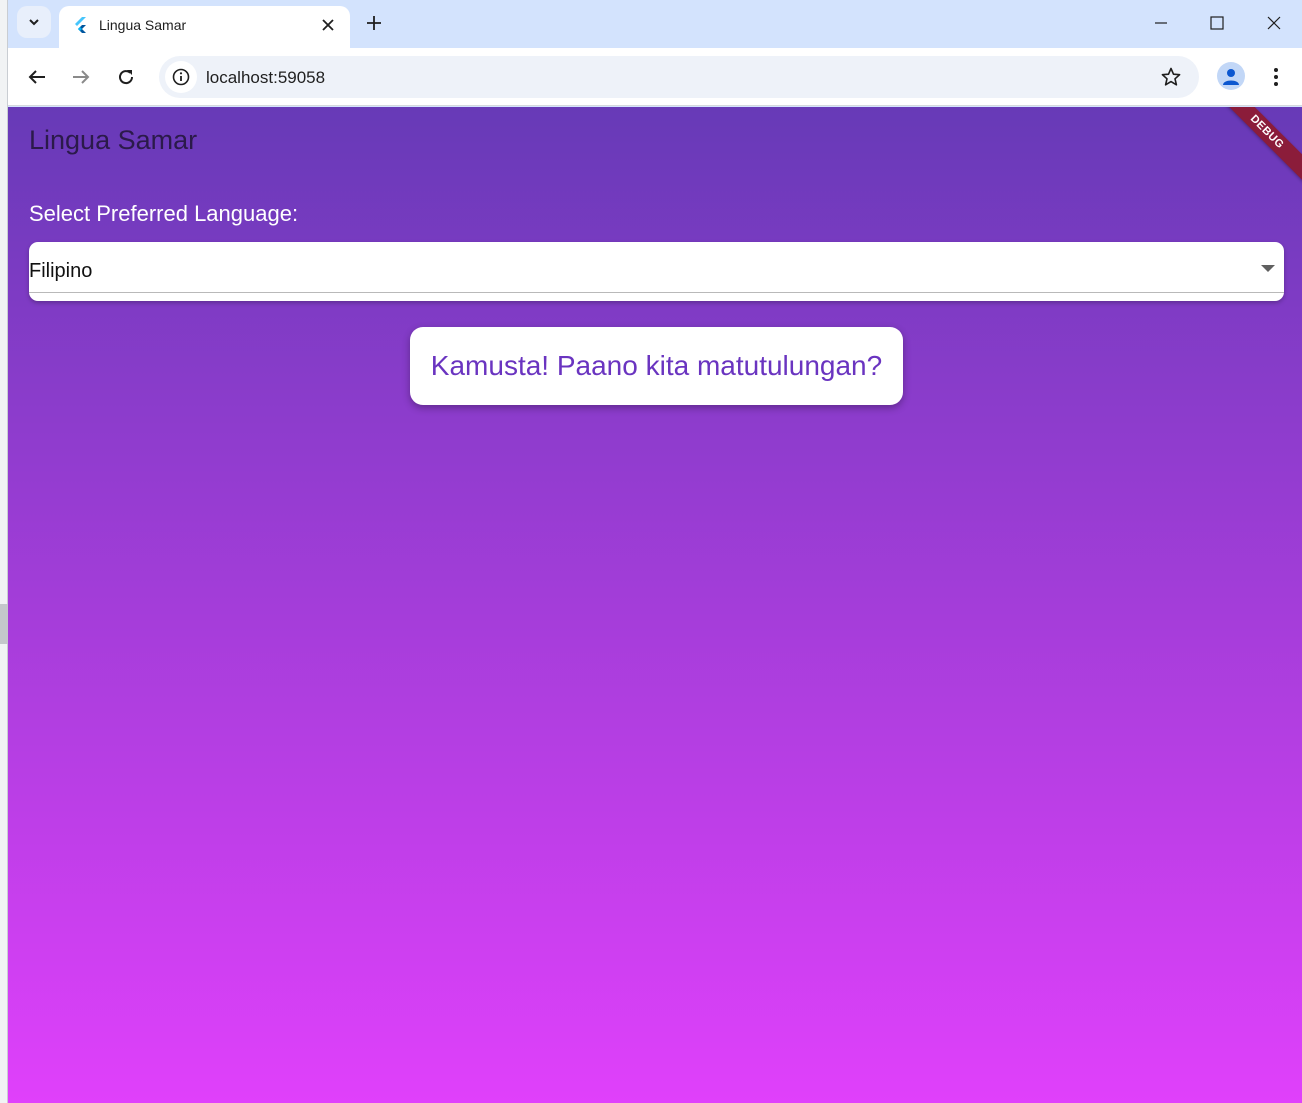 The width and height of the screenshot is (1302, 1103). What do you see at coordinates (80, 25) in the screenshot?
I see `flutter-icon` at bounding box center [80, 25].